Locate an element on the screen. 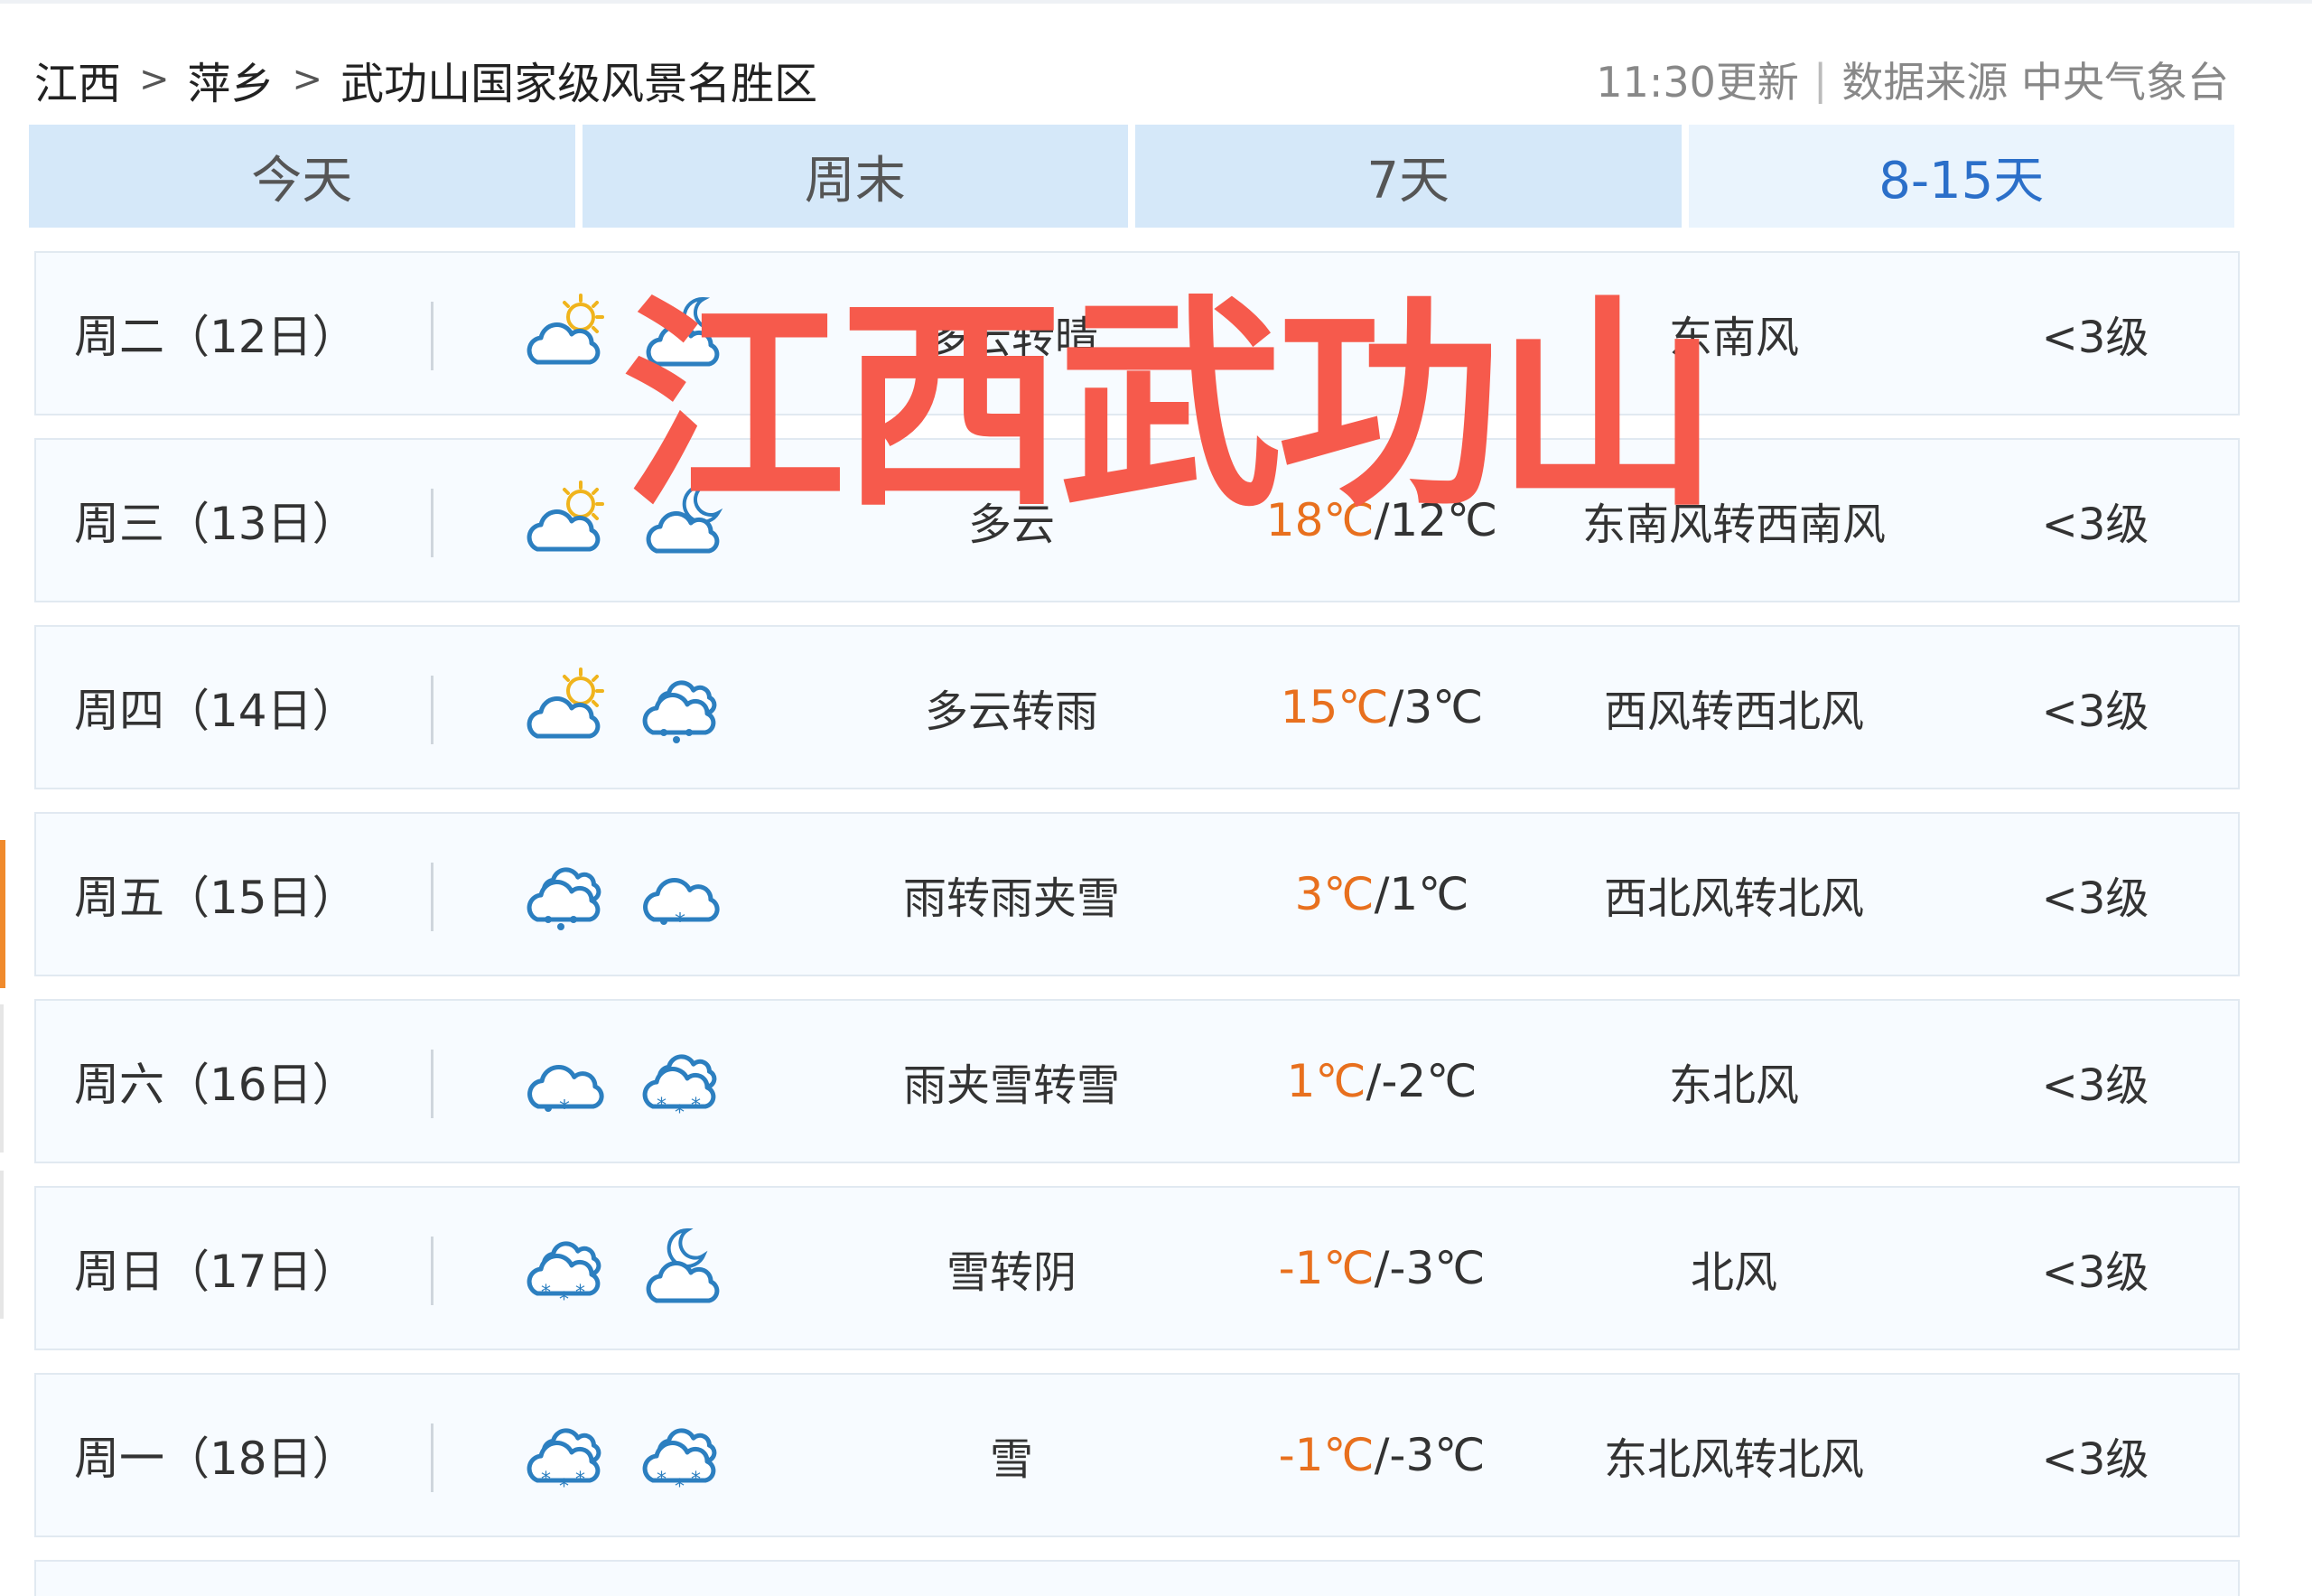 This screenshot has height=1596, width=2312. weather-description: 雨夹雪转雪 is located at coordinates (1011, 1085).